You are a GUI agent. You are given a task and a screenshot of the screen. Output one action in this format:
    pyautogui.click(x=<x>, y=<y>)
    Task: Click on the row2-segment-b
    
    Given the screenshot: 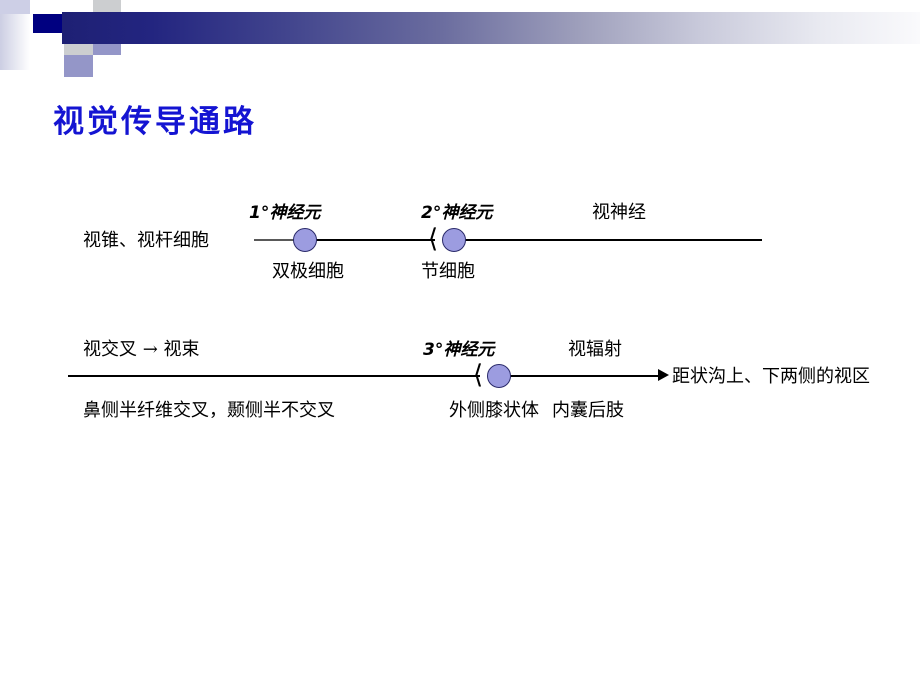 What is the action you would take?
    pyautogui.click(x=584, y=376)
    